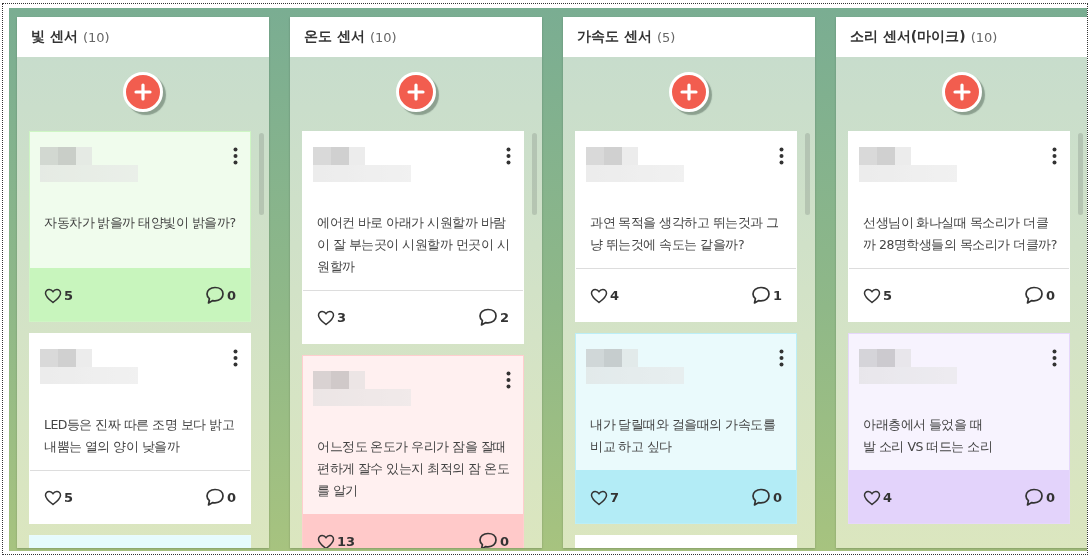 This screenshot has width=1092, height=560. I want to click on like-count: 3, so click(342, 317).